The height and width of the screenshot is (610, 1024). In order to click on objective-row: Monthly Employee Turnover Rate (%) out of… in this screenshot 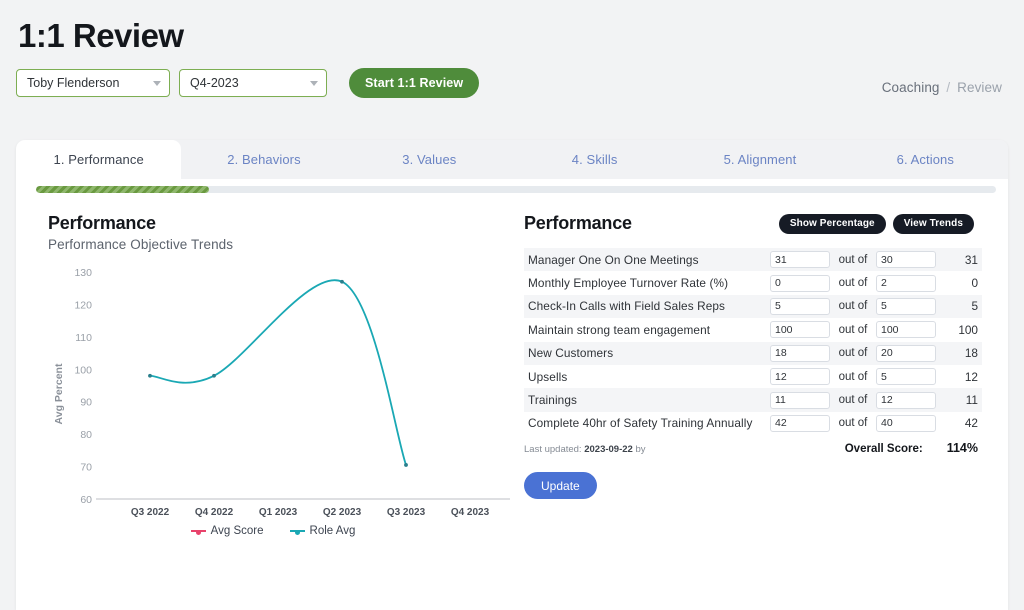, I will do `click(753, 283)`.